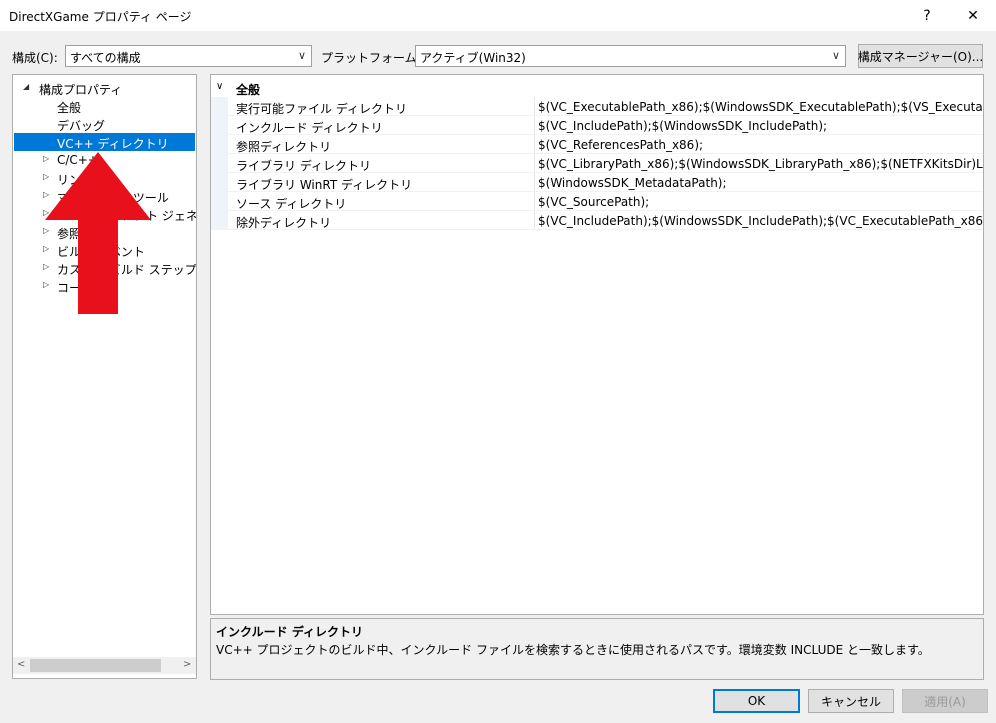 This screenshot has height=723, width=996. Describe the element at coordinates (21, 664) in the screenshot. I see `scroll-left-icon: <` at that location.